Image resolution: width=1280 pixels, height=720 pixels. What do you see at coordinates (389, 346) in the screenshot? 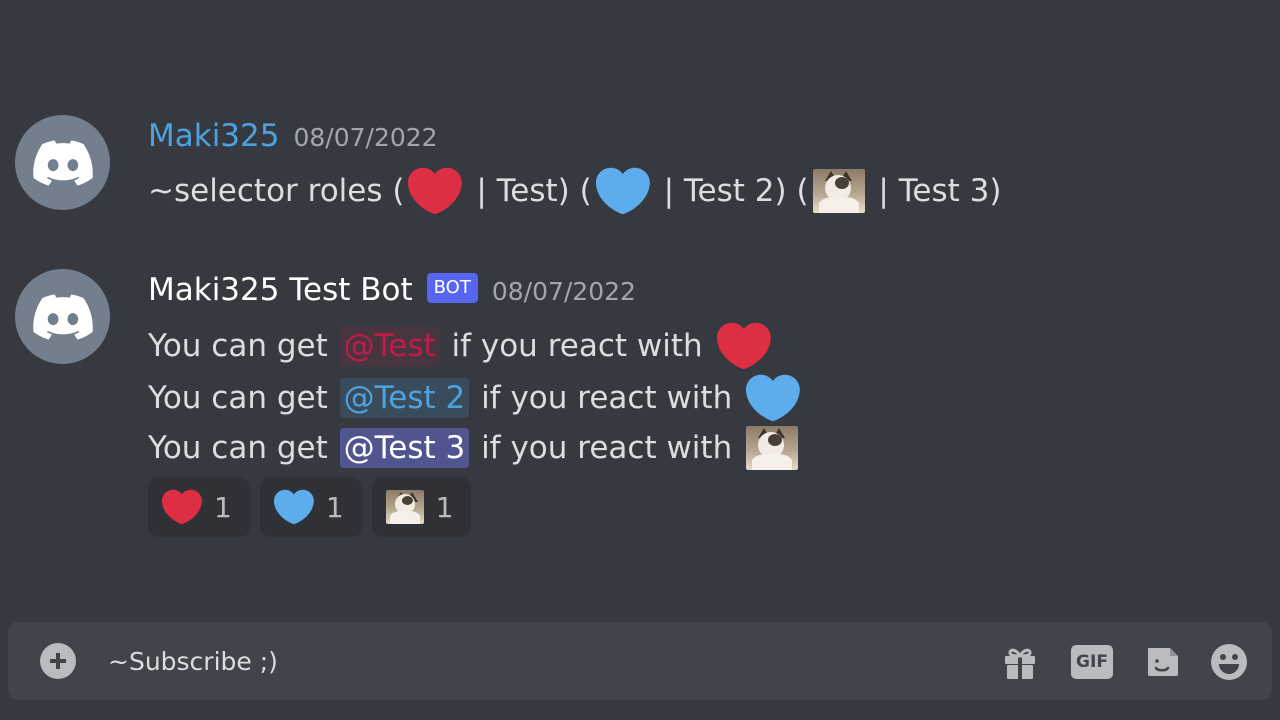
I see `role-mention-test: @Test` at bounding box center [389, 346].